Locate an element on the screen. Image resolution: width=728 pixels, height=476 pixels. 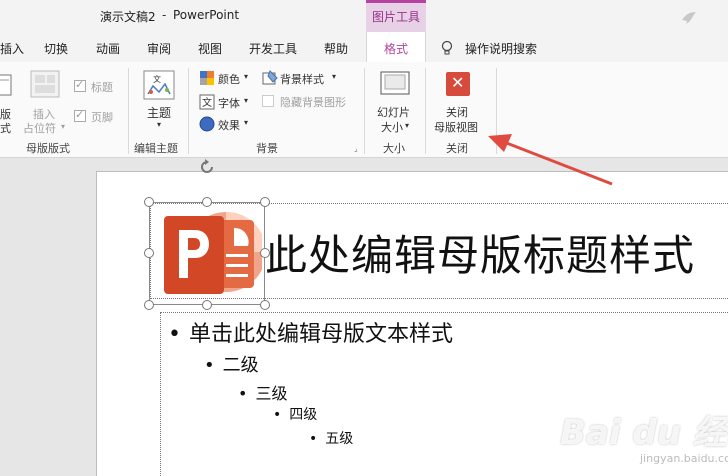
group-label-master-layout: 母版版式 is located at coordinates (48, 148).